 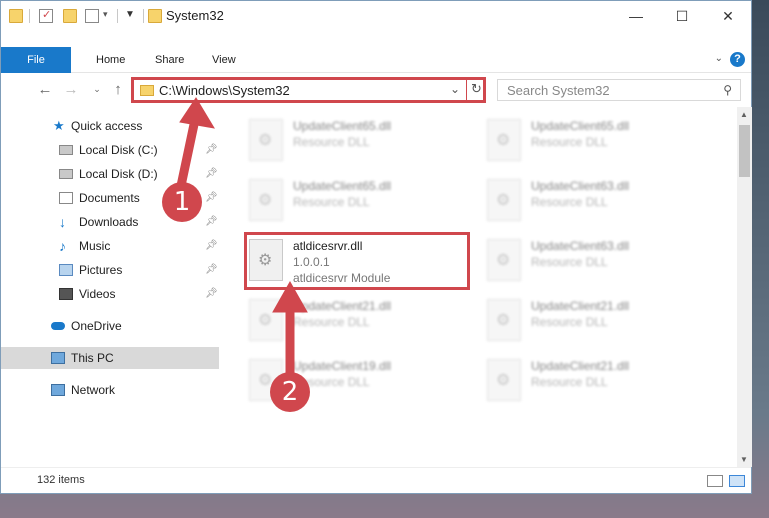 I want to click on item-count: 132 items, so click(x=61, y=480).